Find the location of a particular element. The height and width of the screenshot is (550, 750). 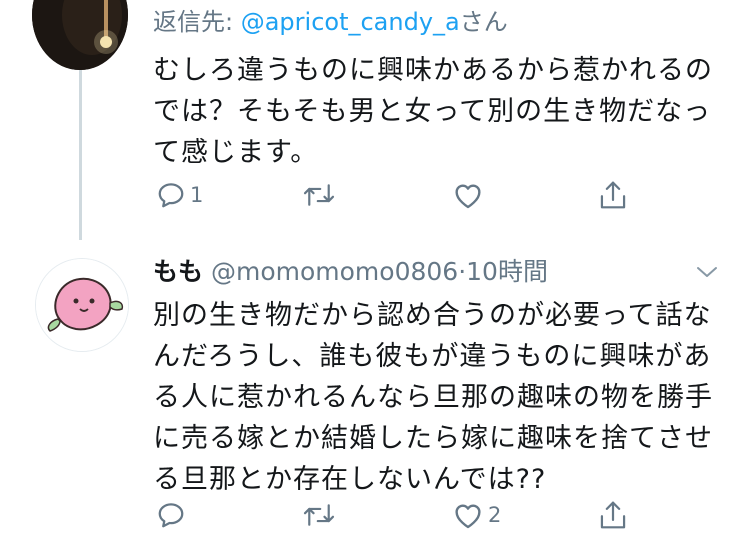

tweet-header: もも @momomomo0806·10時間 is located at coordinates (350, 270).